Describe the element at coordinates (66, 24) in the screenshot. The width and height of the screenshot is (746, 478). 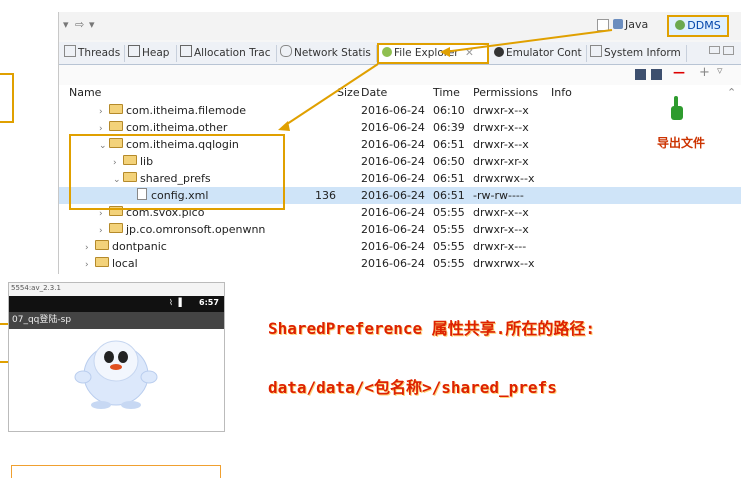
I see `back-dropdown-icon: ▾` at that location.